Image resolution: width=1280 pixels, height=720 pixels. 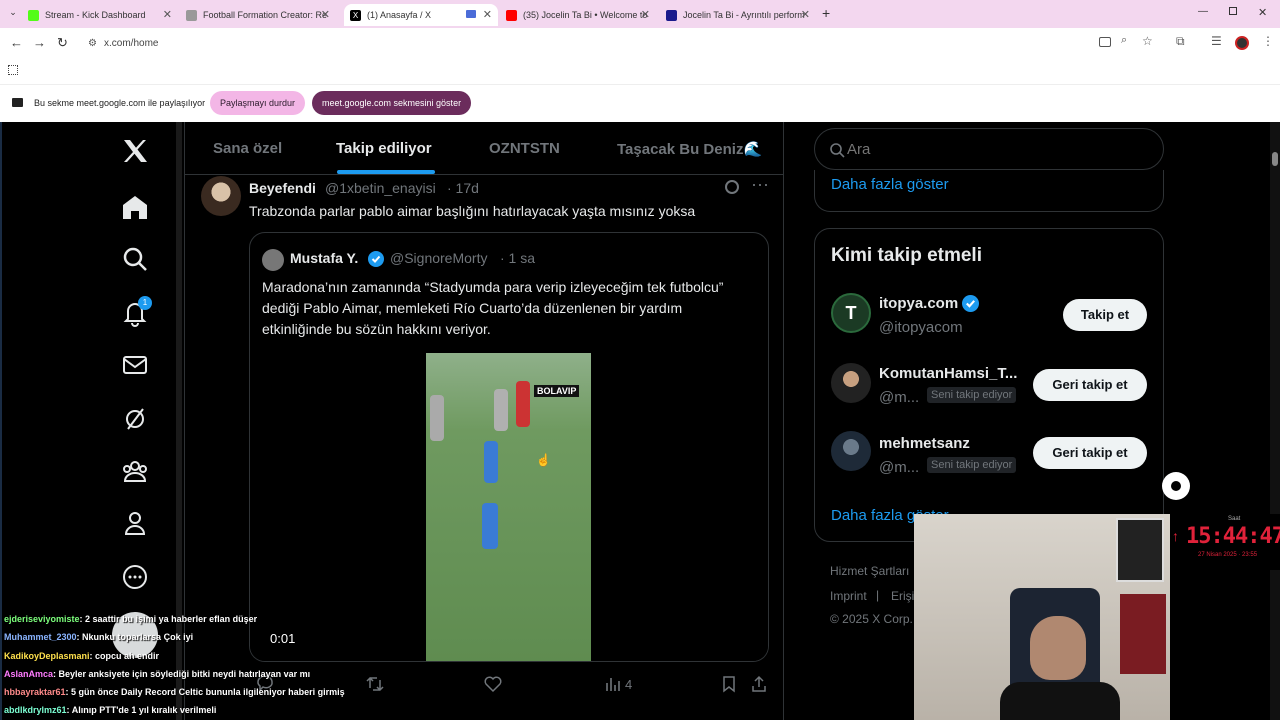 I want to click on reload-icon: ↻, so click(x=62, y=43).